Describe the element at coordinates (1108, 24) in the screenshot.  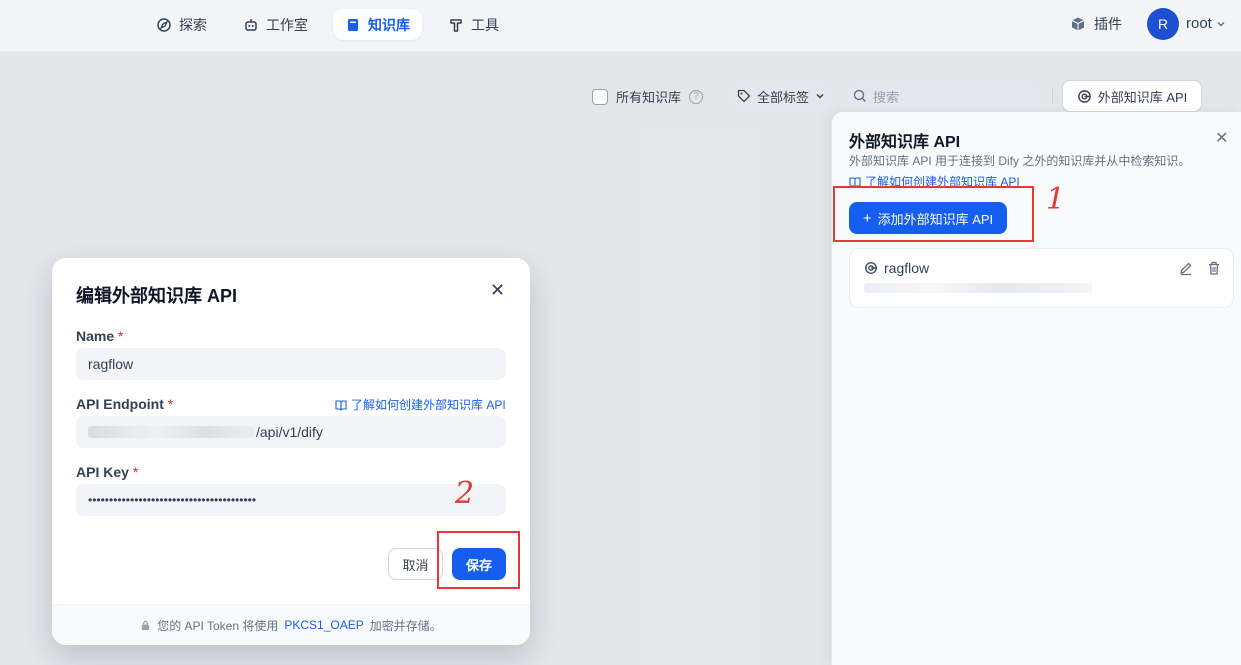
I see `plugins-label: 插件` at that location.